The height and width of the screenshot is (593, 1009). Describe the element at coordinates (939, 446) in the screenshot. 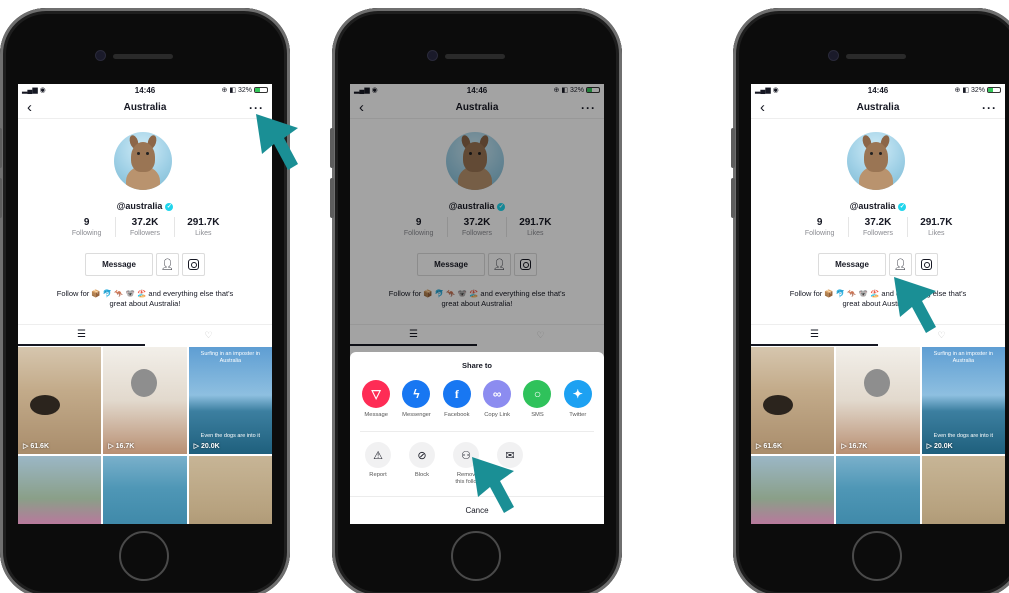

I see `view-count: ▷ 20.0K` at that location.